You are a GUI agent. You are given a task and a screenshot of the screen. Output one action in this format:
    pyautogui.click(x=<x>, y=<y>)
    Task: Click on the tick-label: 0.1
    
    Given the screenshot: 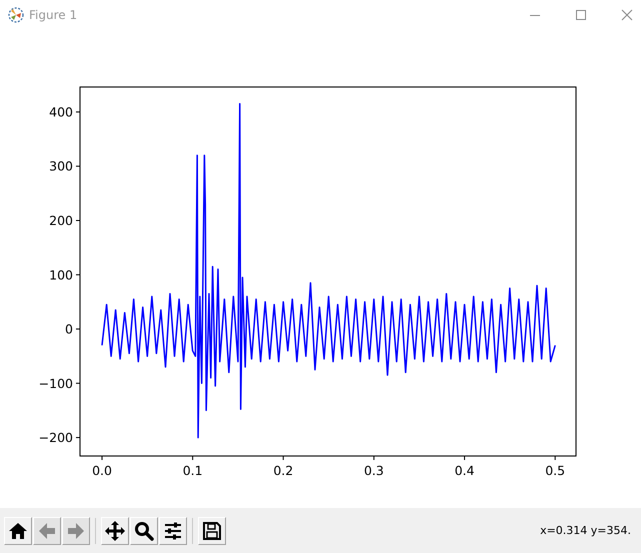 What is the action you would take?
    pyautogui.click(x=192, y=470)
    